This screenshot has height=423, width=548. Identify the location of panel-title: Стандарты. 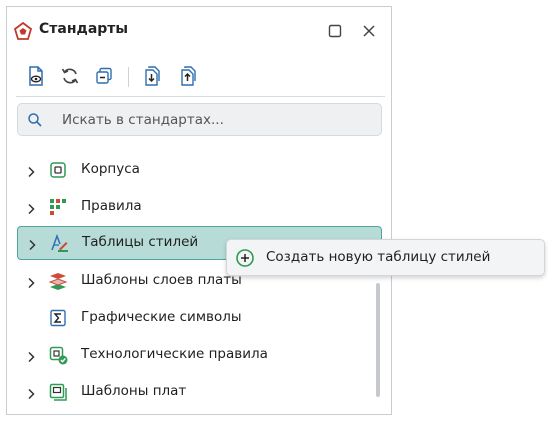
(84, 29).